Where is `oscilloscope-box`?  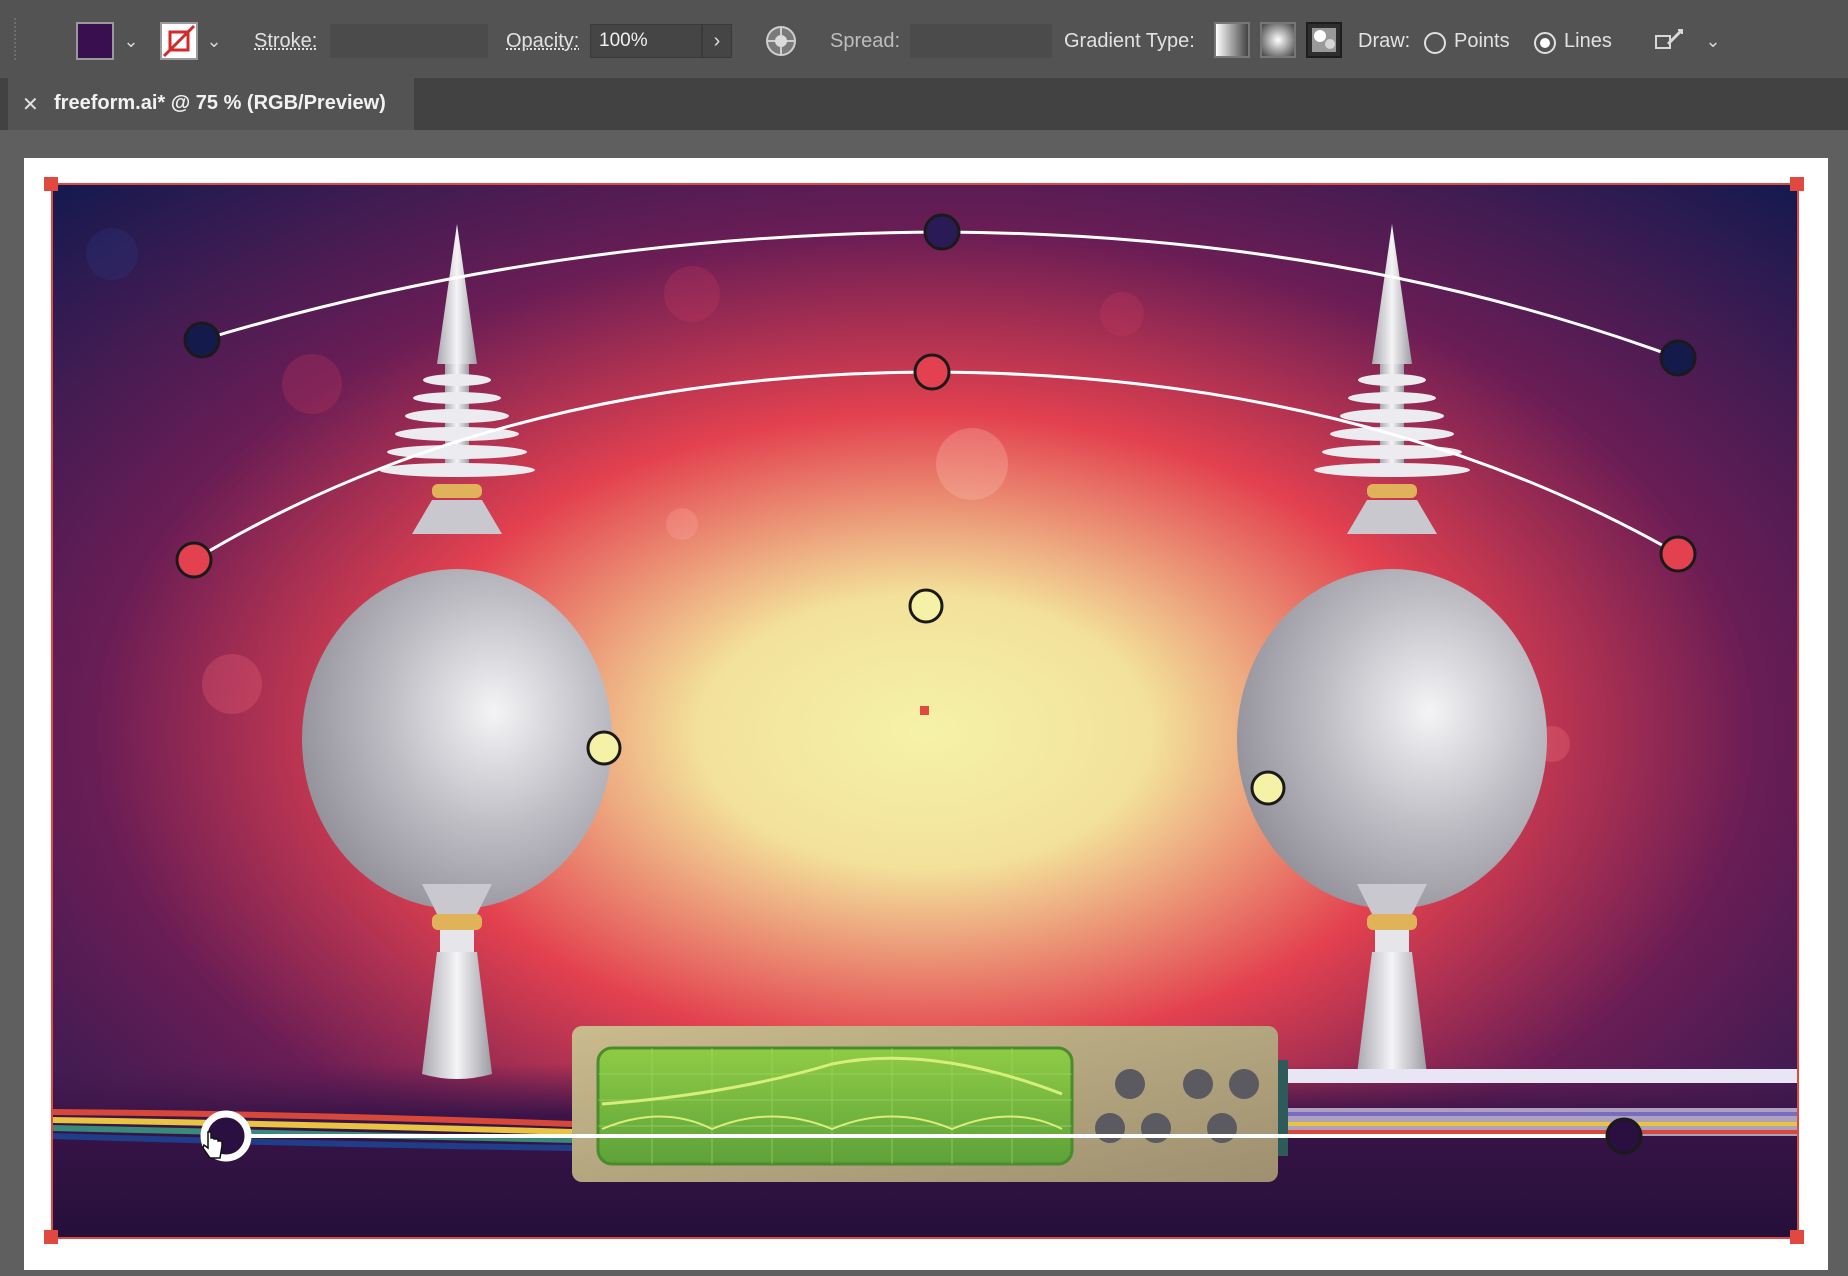
oscilloscope-box is located at coordinates (930, 1104).